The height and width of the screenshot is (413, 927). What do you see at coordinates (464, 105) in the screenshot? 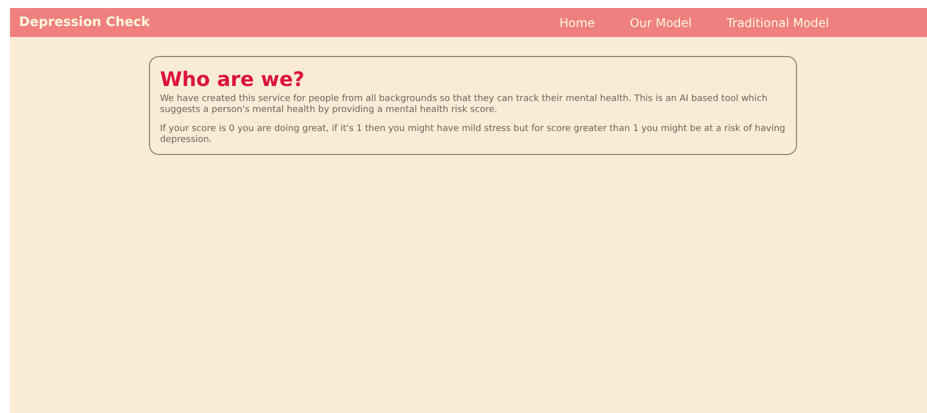
I see `paragraph: We have created this service for people from all backgrounds so that they can track their mental health. This is an AI based tool which suggests a person's mental health by providing a mental health risk score.` at bounding box center [464, 105].